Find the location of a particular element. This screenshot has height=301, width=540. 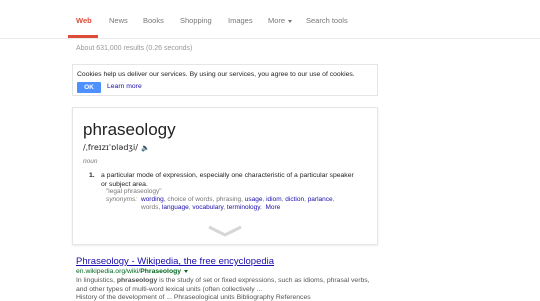

synonym-link: wording is located at coordinates (152, 199).